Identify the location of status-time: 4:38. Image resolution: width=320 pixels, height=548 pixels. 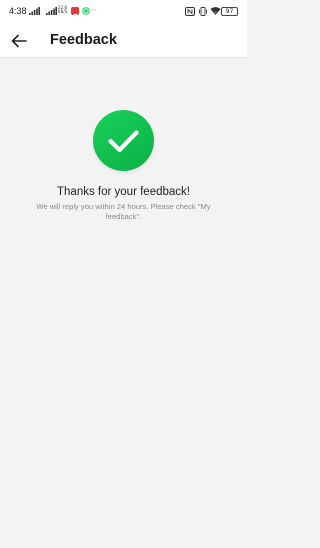
(18, 11).